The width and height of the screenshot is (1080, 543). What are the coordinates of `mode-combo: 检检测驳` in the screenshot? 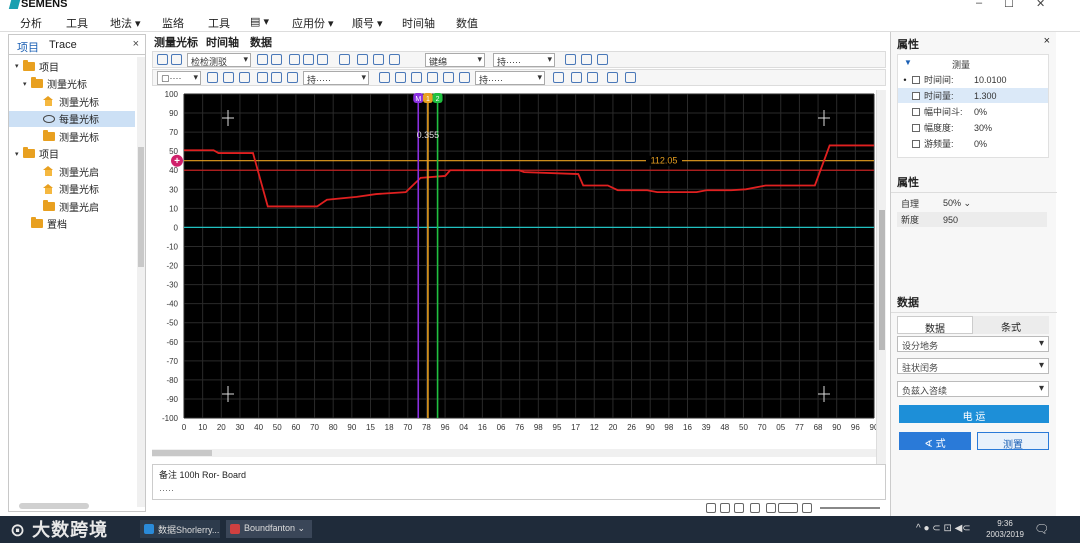 It's located at (219, 60).